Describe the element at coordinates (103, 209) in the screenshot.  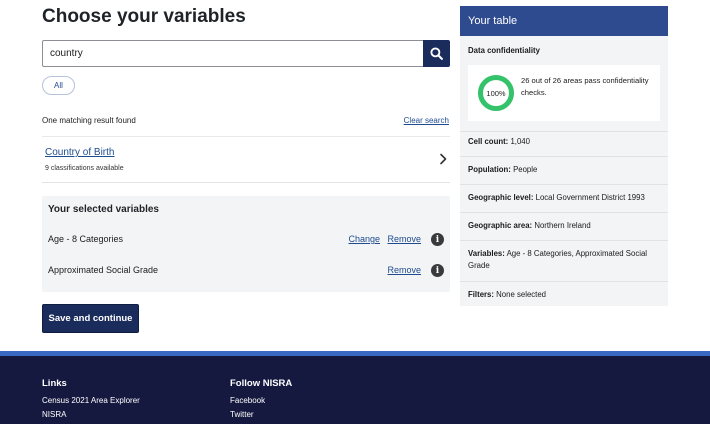
I see `selected-variables-title: Your selected variables` at that location.